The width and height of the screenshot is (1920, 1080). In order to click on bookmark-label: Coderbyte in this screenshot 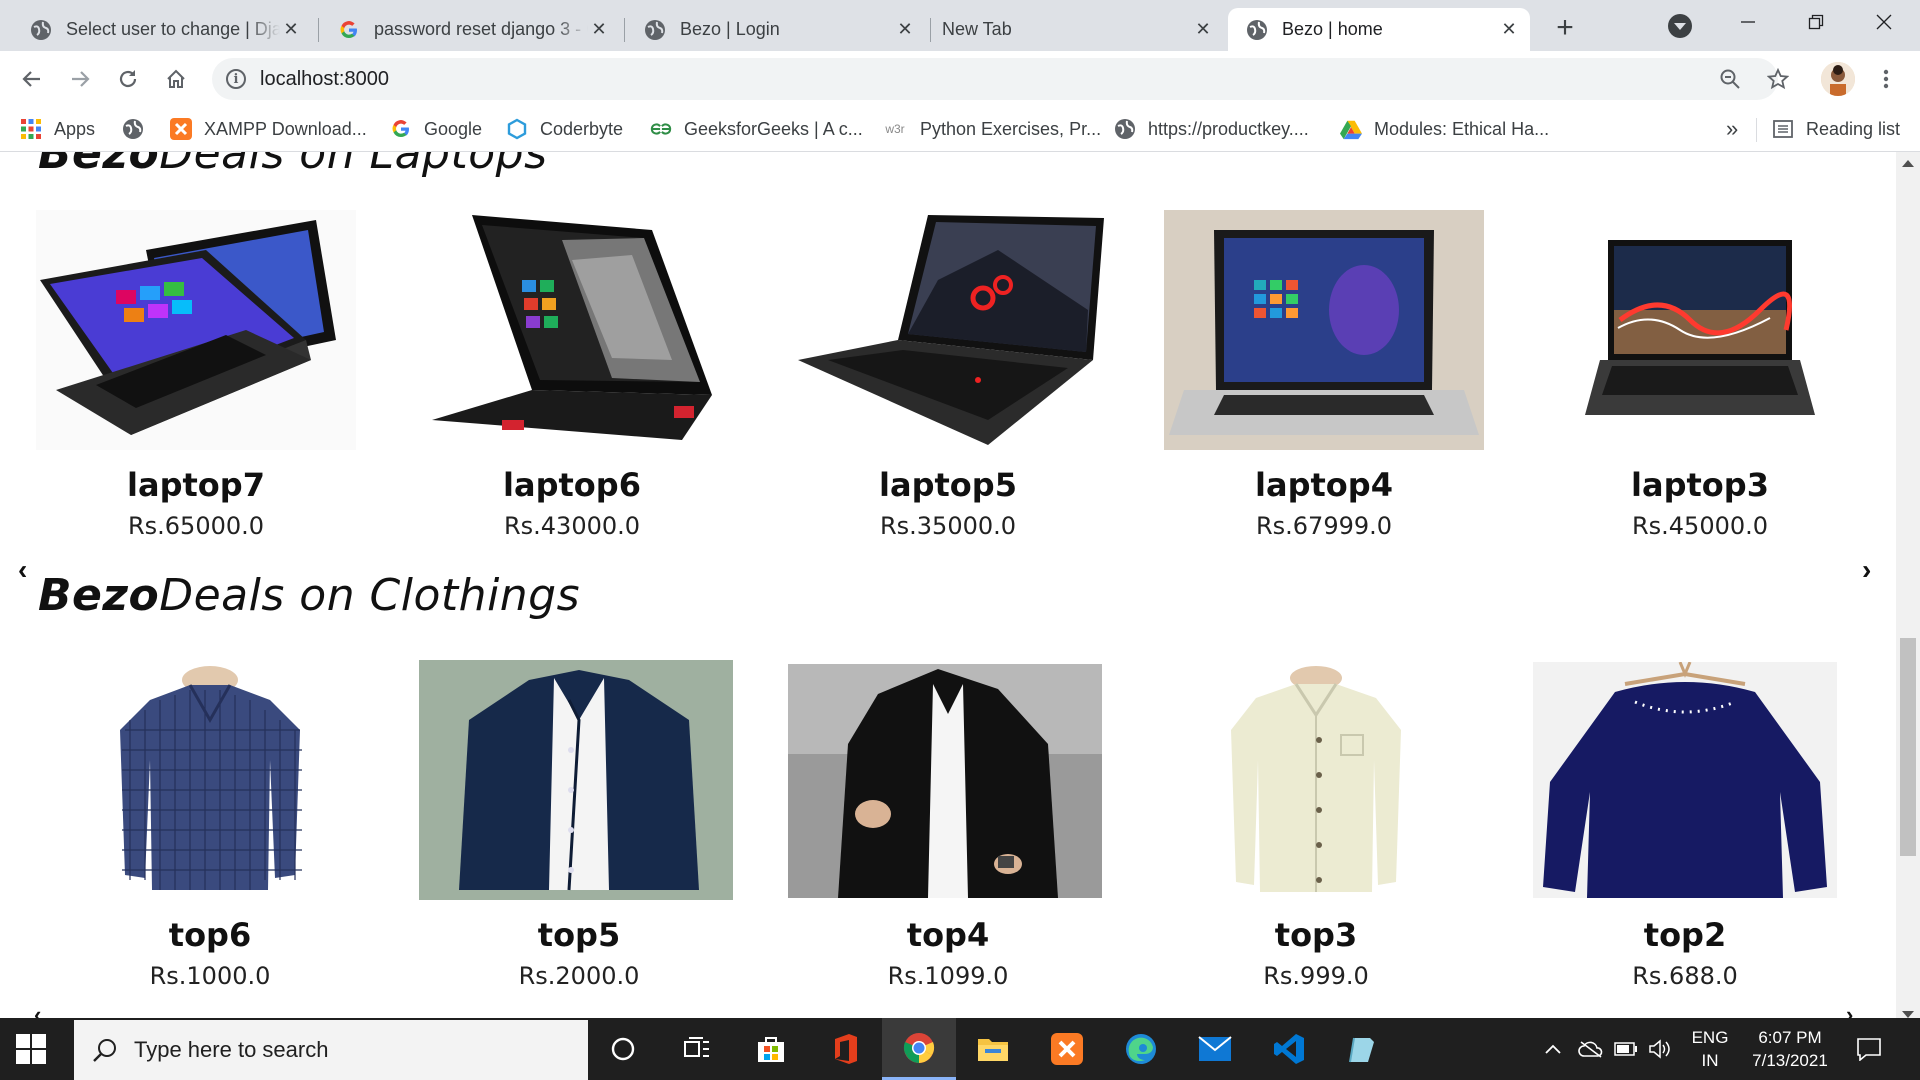, I will do `click(582, 128)`.